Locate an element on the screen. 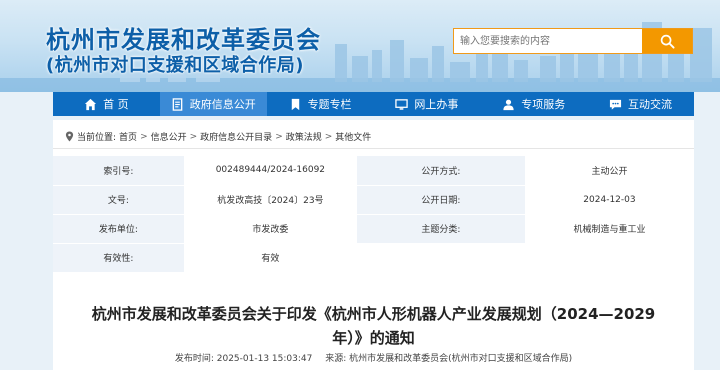  meta-value: 机械制造与重工业 is located at coordinates (609, 229).